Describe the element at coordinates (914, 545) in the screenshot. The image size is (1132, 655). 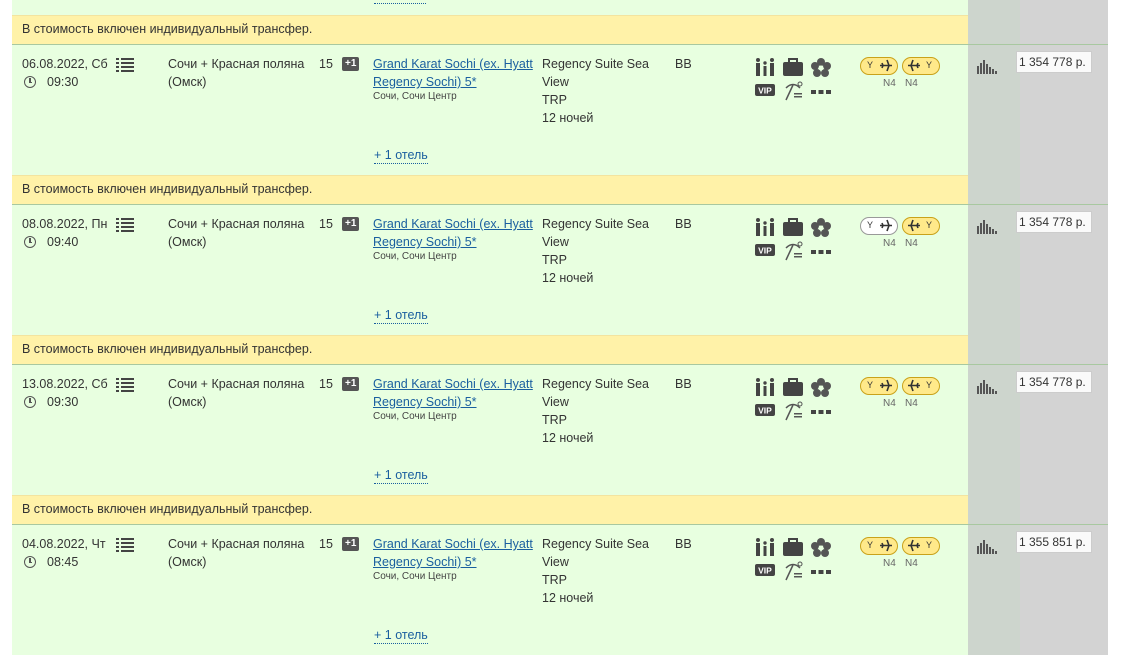
I see `plane-left-icon` at that location.